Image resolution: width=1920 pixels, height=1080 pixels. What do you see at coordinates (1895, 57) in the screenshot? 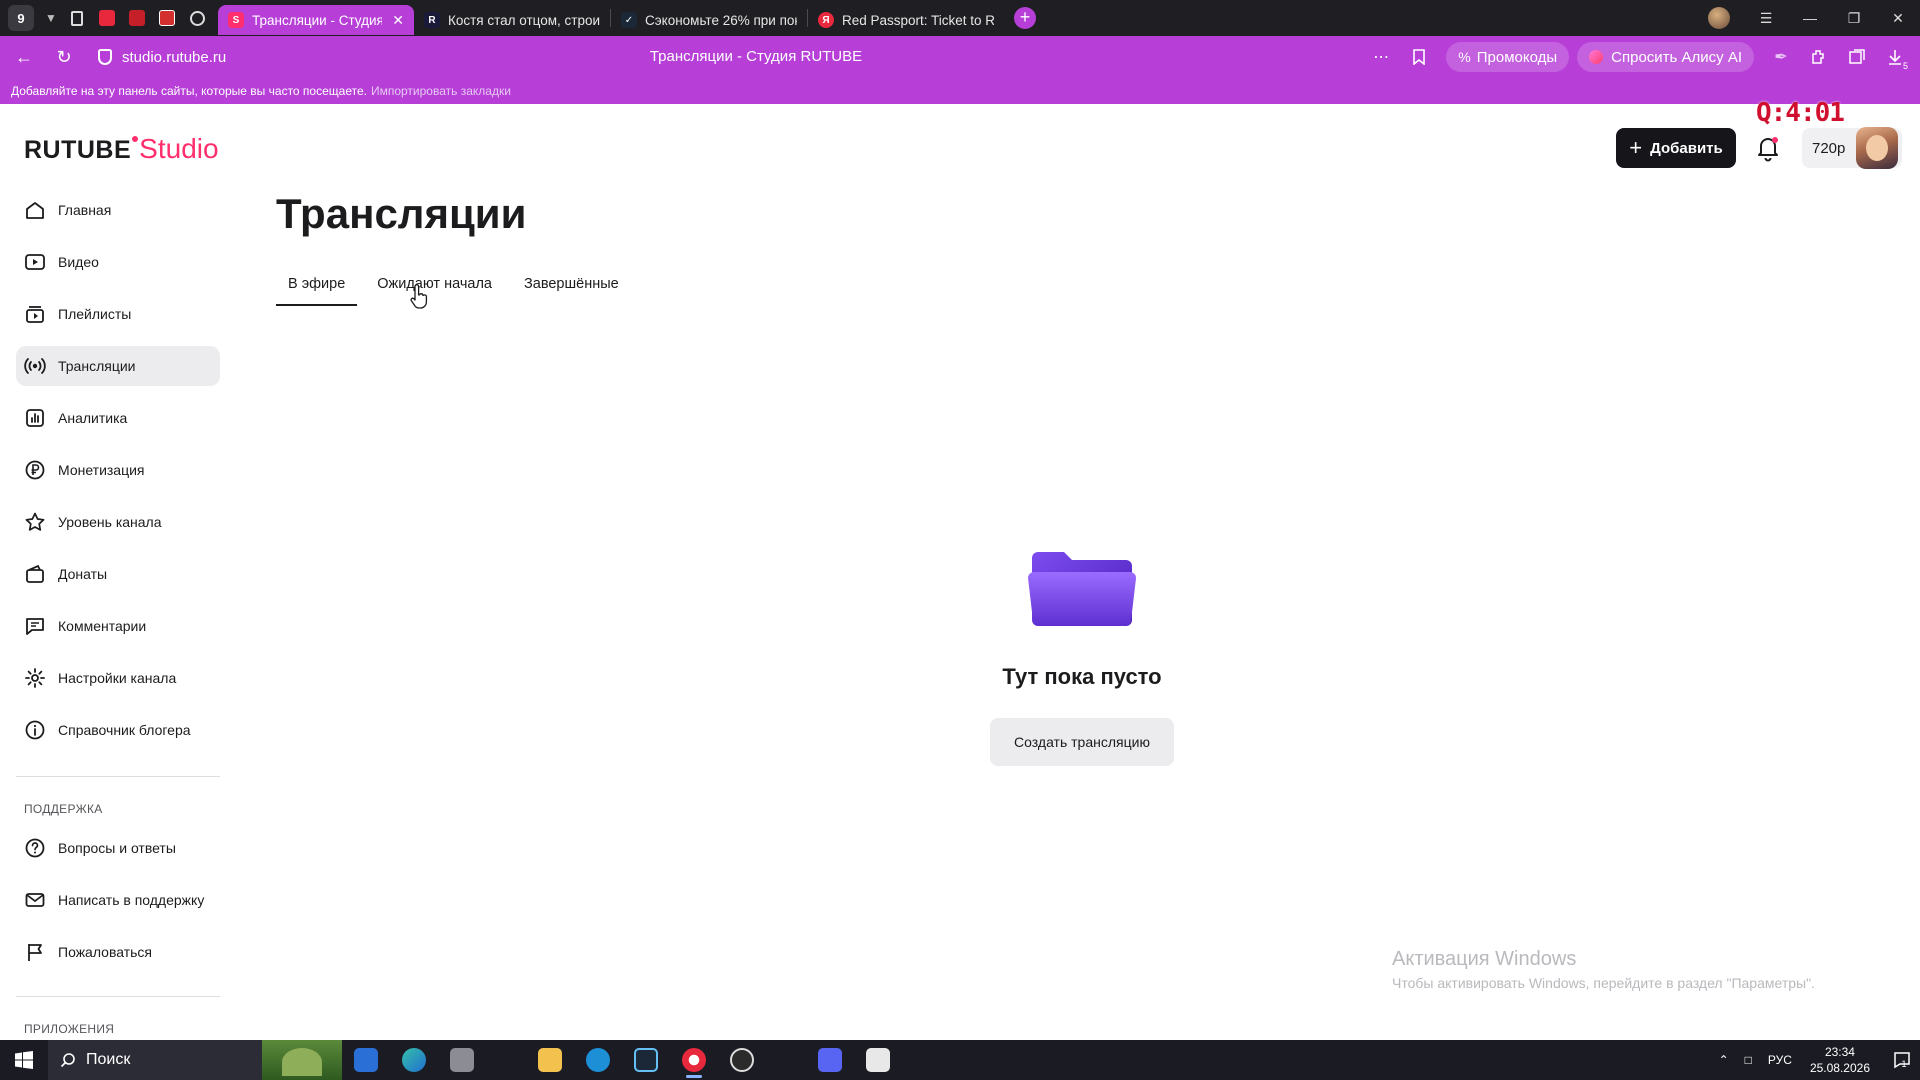
I see `downloads-icon: 5` at bounding box center [1895, 57].